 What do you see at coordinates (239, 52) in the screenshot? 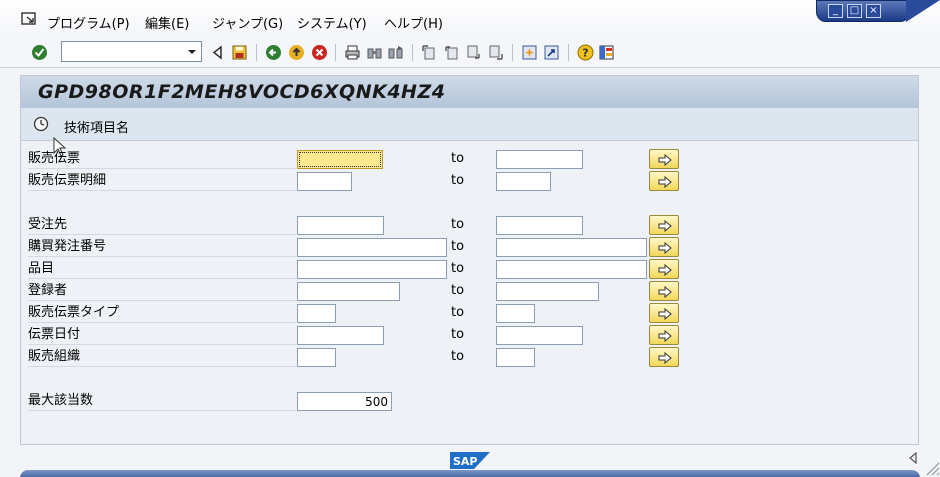
I see `save-icon` at bounding box center [239, 52].